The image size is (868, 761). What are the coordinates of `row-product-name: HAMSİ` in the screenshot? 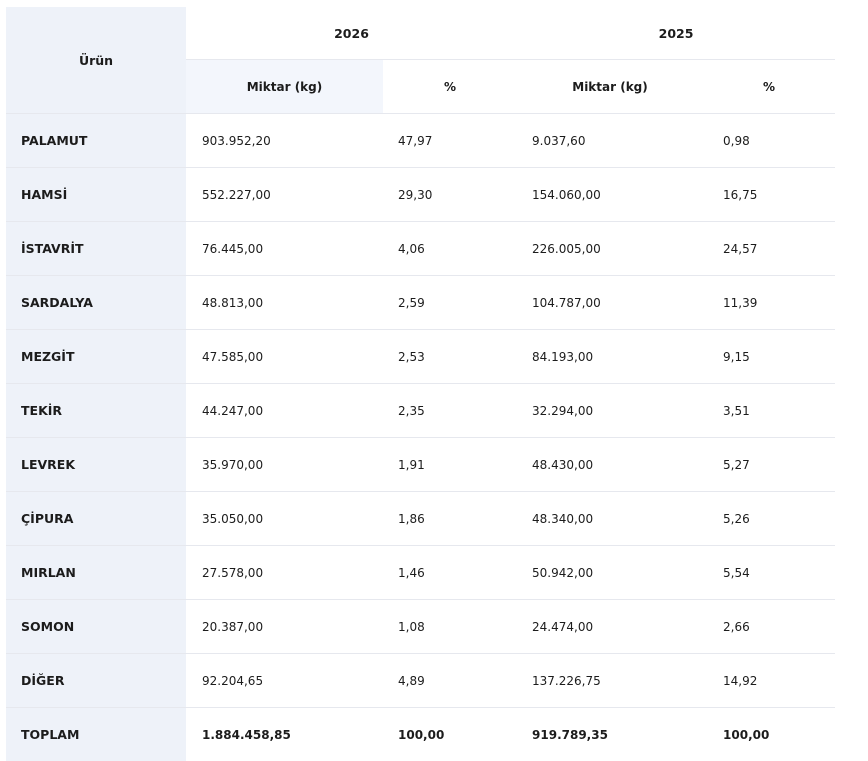 It's located at (96, 195).